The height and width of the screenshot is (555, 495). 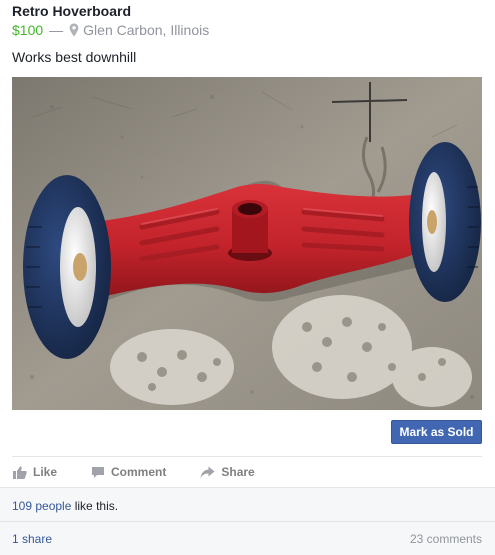 I want to click on post-actions-bar: Like Comment Share, so click(x=247, y=471).